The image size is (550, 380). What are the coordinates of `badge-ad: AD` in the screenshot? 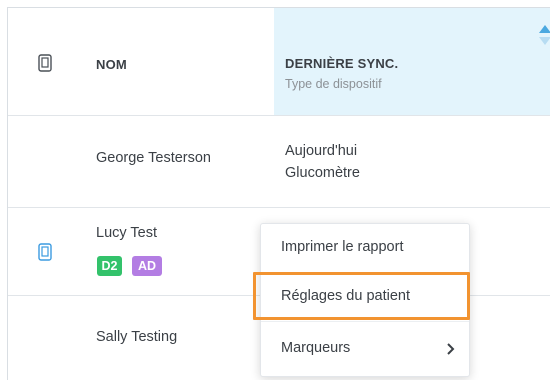 It's located at (147, 266).